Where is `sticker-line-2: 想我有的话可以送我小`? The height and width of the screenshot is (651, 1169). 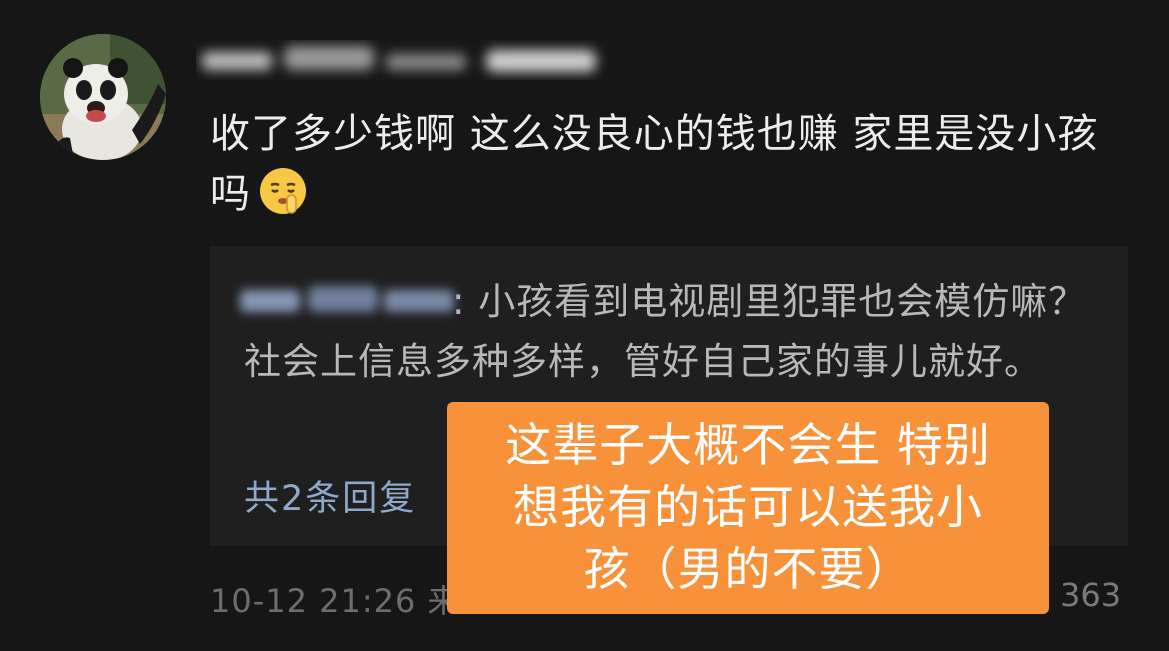 sticker-line-2: 想我有的话可以送我小 is located at coordinates (748, 507).